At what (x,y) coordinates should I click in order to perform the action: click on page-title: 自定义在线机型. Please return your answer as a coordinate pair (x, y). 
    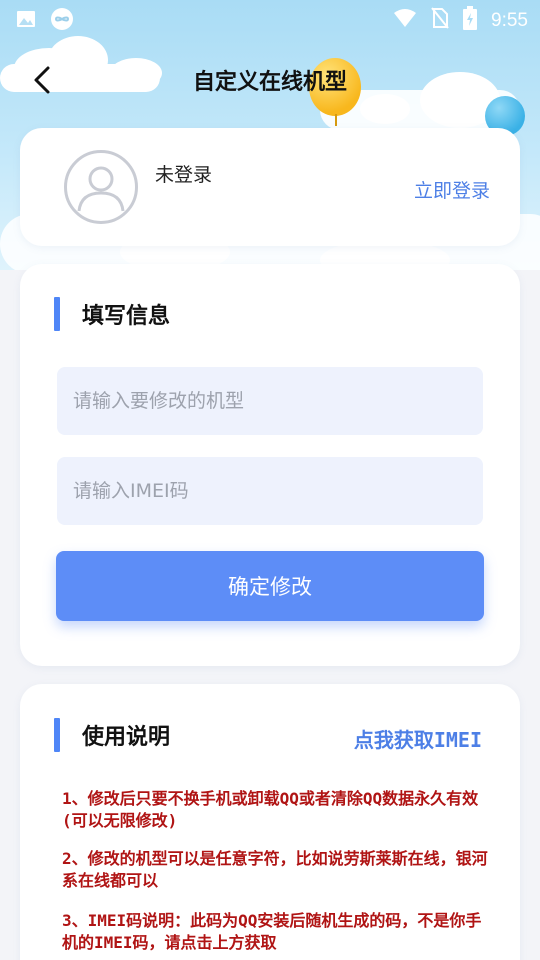
    Looking at the image, I should click on (269, 82).